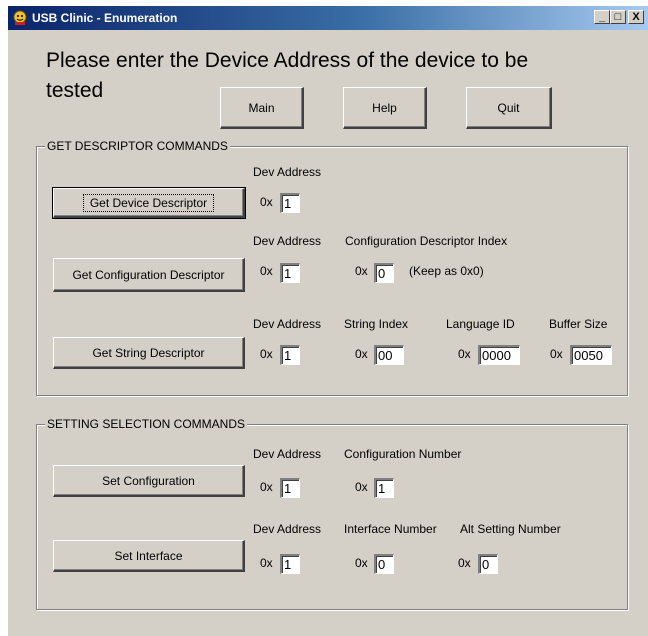 The height and width of the screenshot is (636, 648). What do you see at coordinates (618, 17) in the screenshot?
I see `maximize-button: □` at bounding box center [618, 17].